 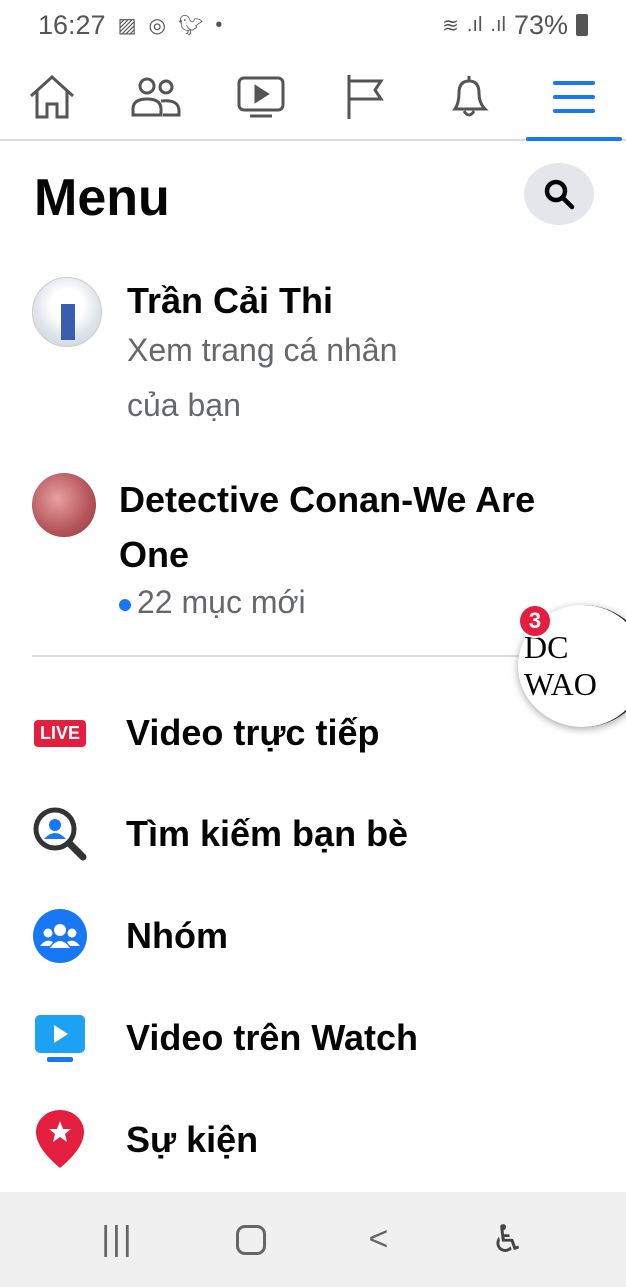 I want to click on status-bar: 16:27 ▨ ◎ 🐦︎ • ≋ .ıl .ıl 73%, so click(x=313, y=25).